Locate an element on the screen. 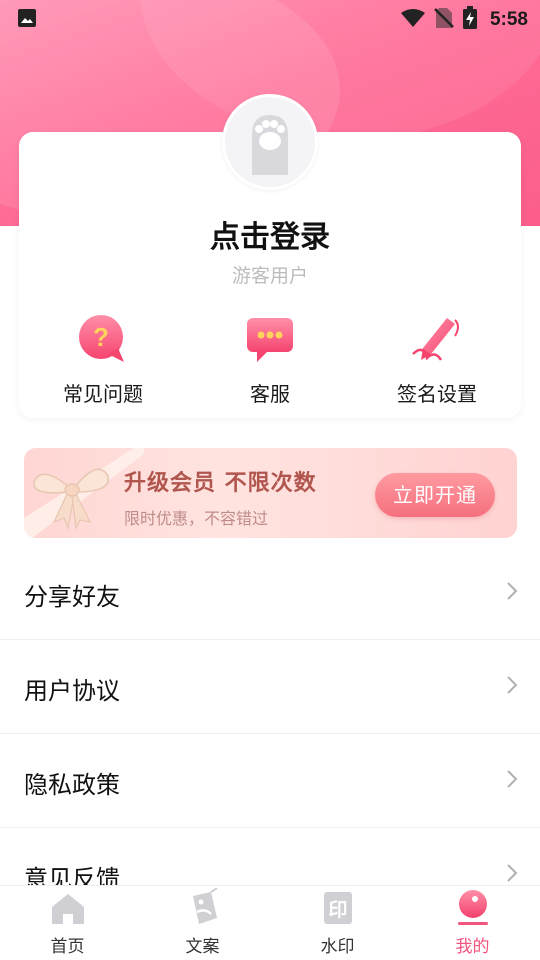 The width and height of the screenshot is (540, 960). tab-watermark: 印 水印 is located at coordinates (337, 923).